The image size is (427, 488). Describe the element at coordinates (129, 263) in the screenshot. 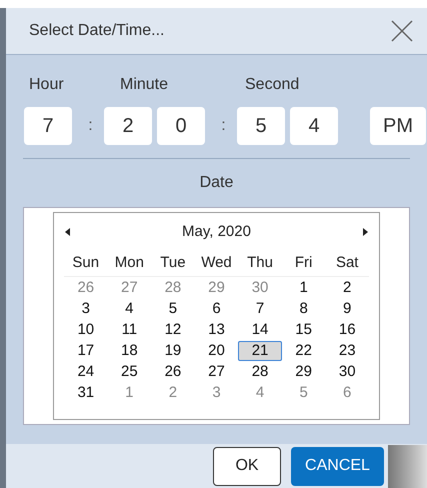

I see `weekday-header: Mon` at that location.